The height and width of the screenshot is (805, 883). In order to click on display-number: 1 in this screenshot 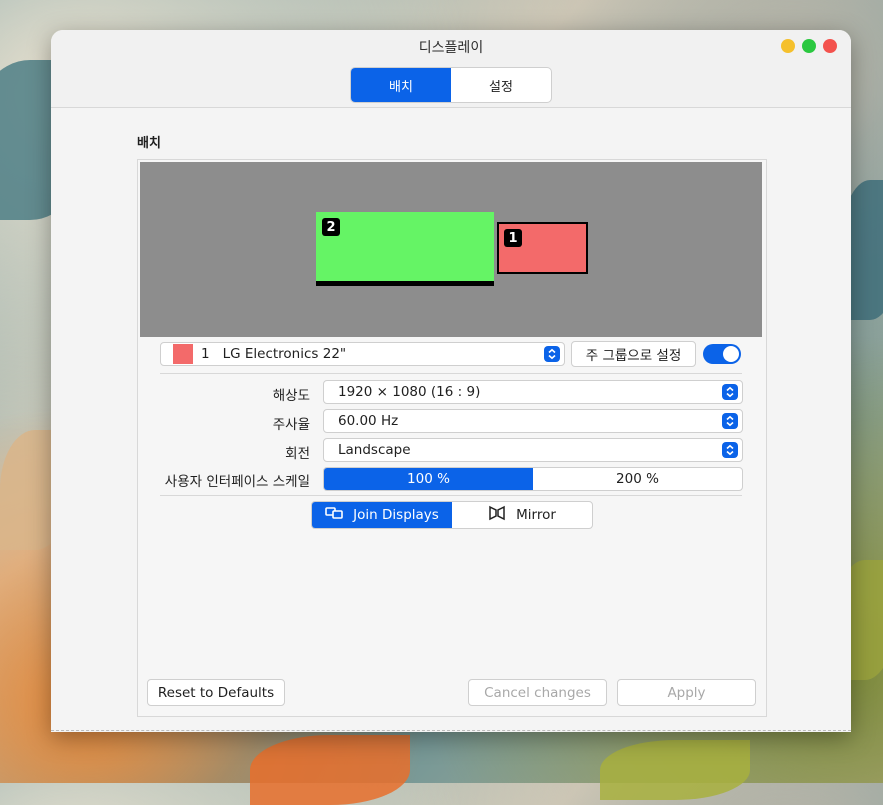, I will do `click(205, 354)`.